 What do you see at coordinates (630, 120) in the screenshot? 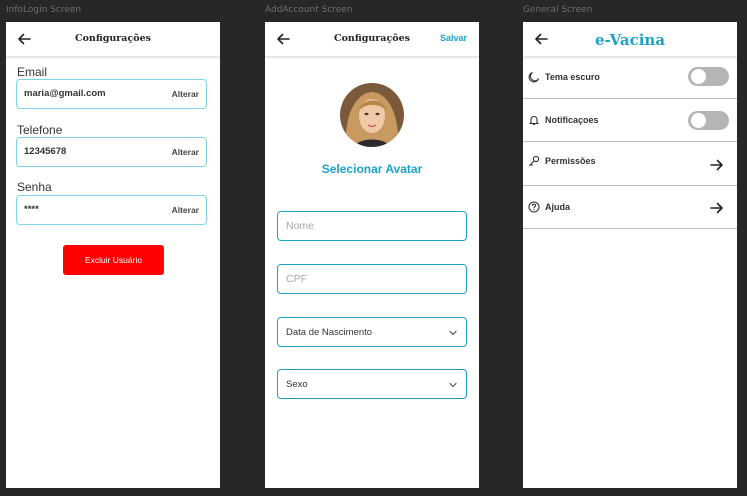
I see `setting-notifications: Notificaçoes` at bounding box center [630, 120].